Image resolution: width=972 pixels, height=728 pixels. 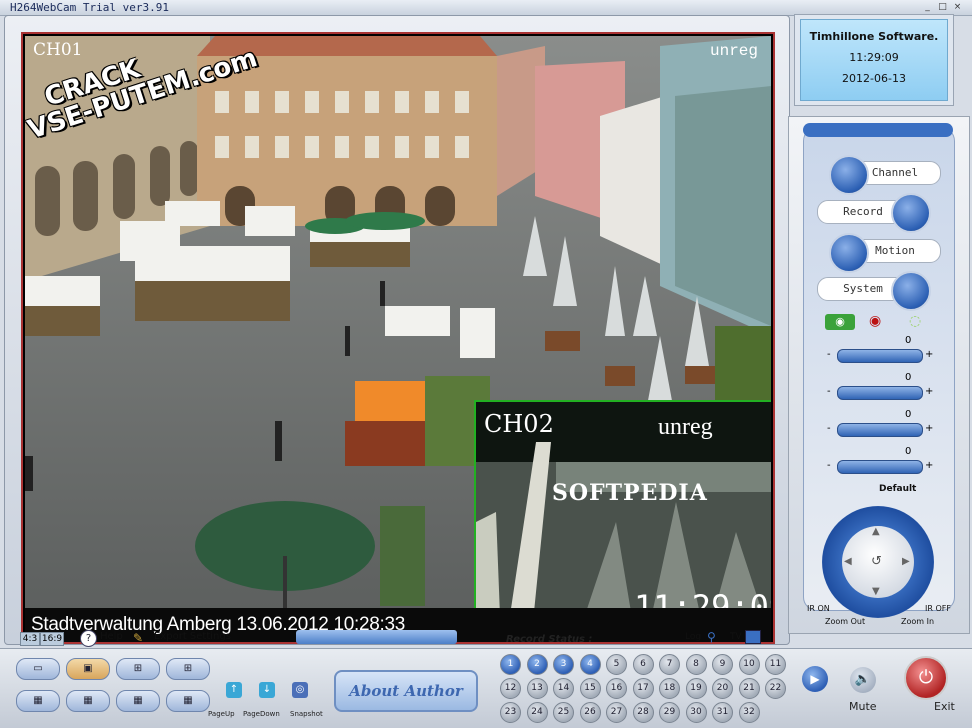 What do you see at coordinates (590, 688) in the screenshot?
I see `channel-button-15: 15` at bounding box center [590, 688].